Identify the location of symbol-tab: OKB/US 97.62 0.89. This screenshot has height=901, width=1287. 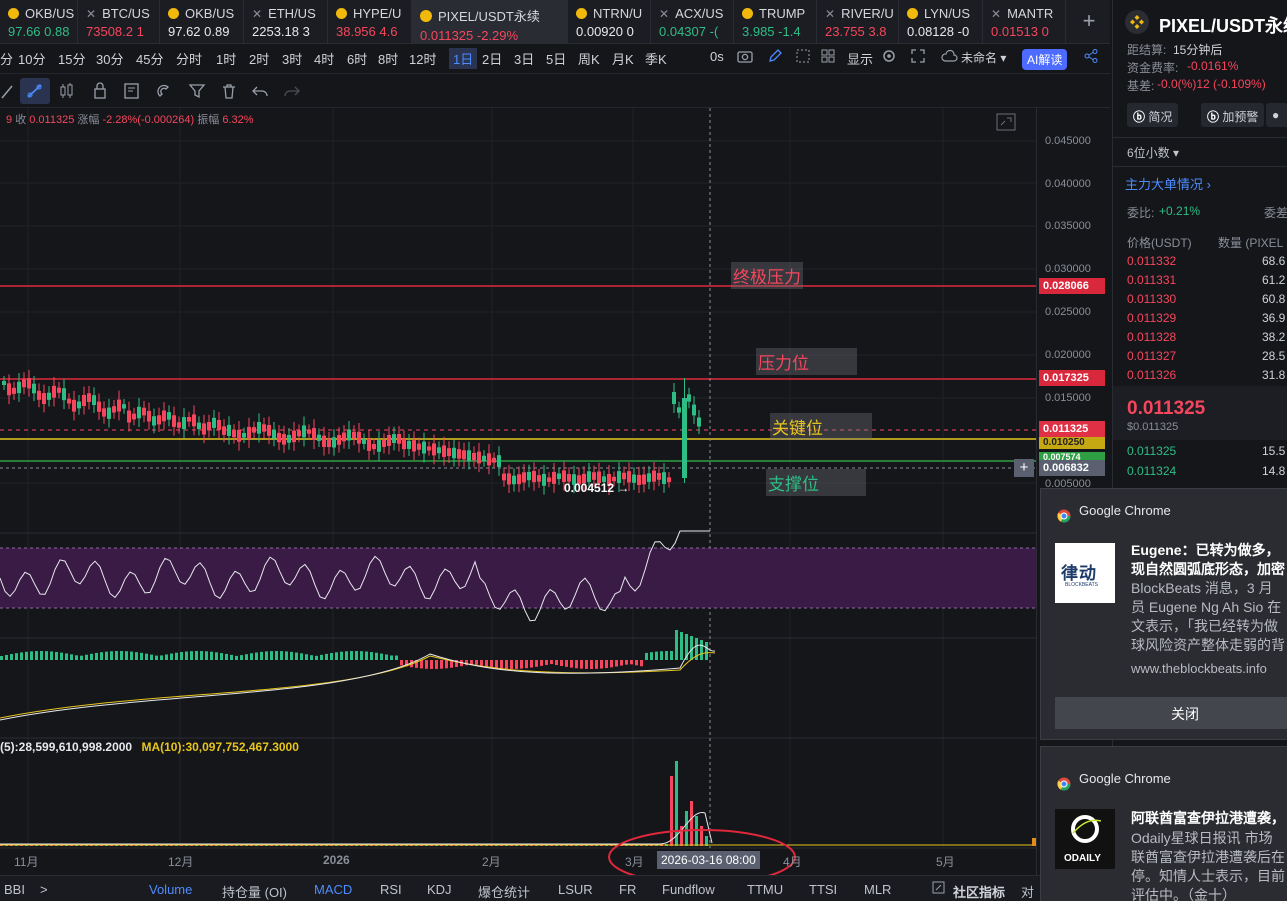
(202, 22).